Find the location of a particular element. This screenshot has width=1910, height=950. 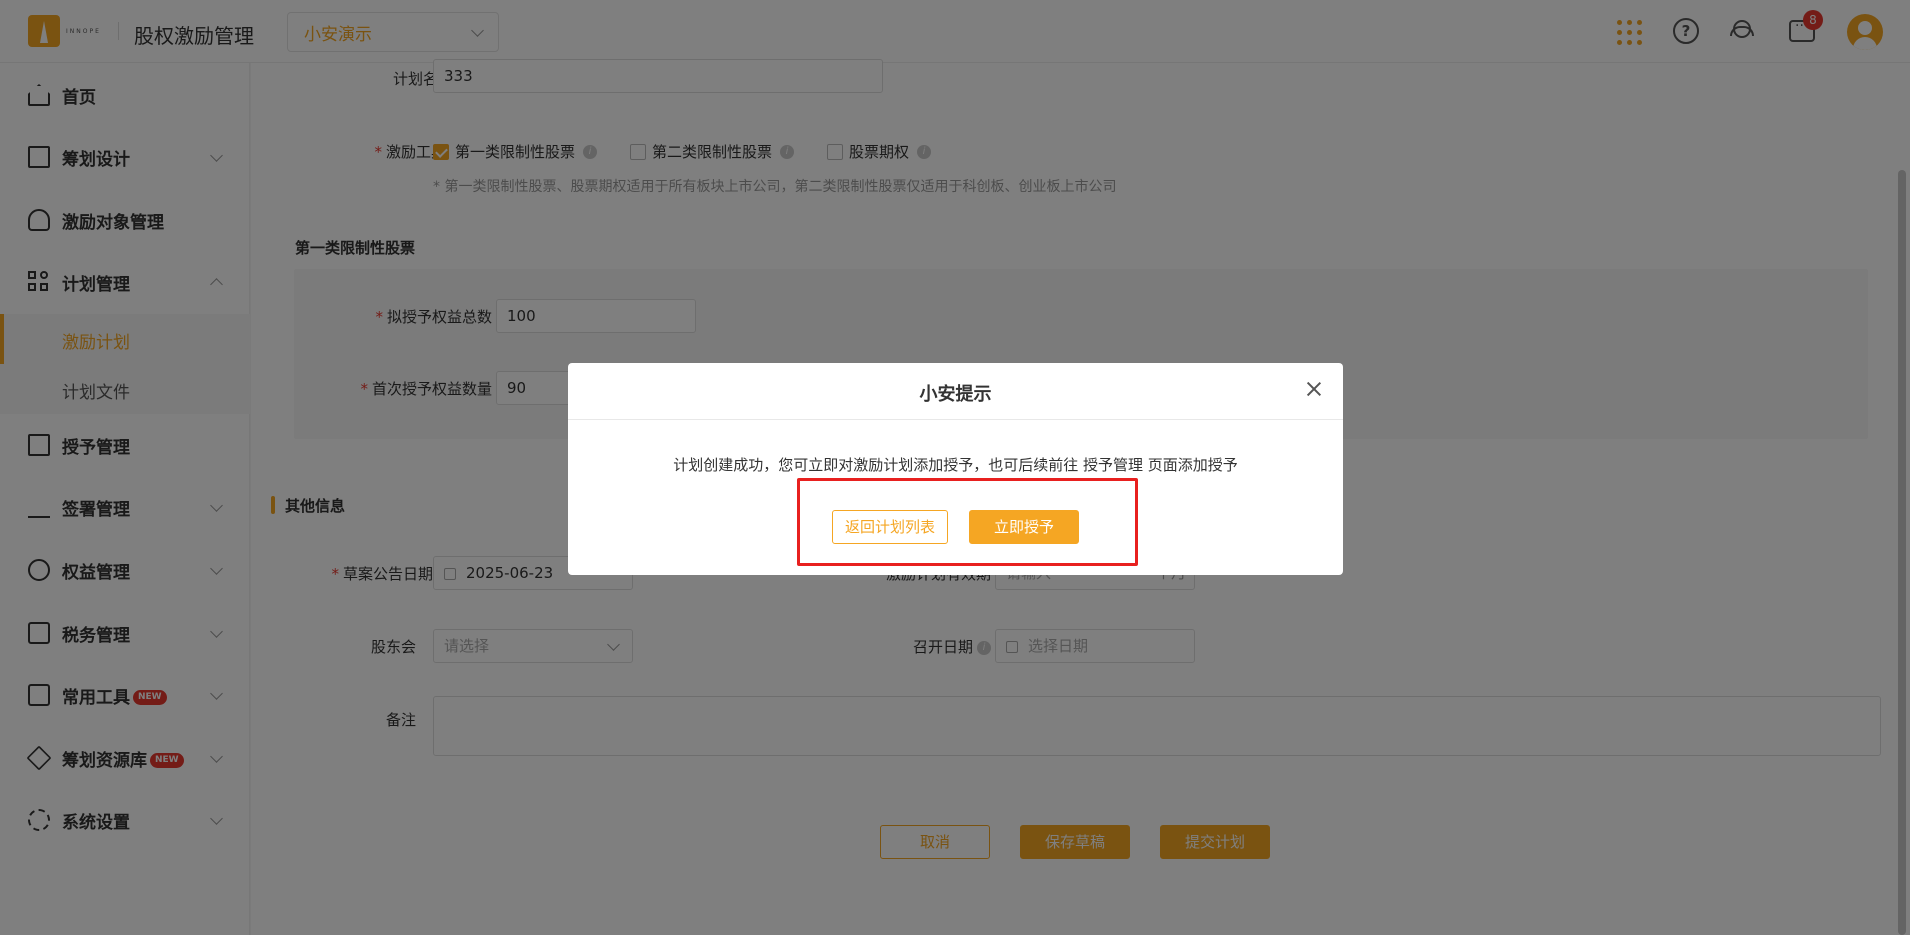

dialog-title: 小安提示 is located at coordinates (955, 394).